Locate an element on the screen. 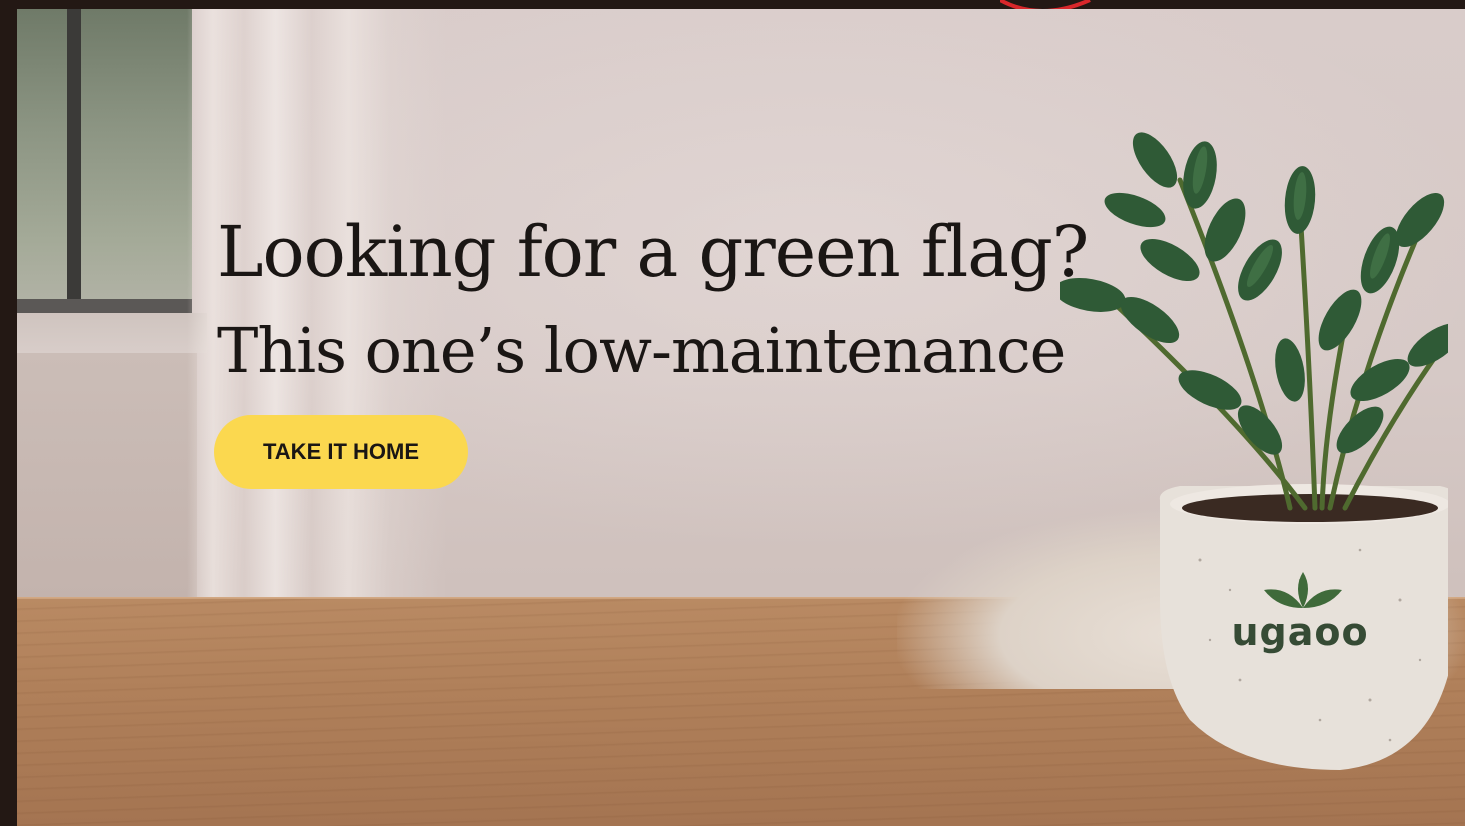 This screenshot has width=1465, height=826. hero-headline: Looking for a green flag? is located at coordinates (653, 252).